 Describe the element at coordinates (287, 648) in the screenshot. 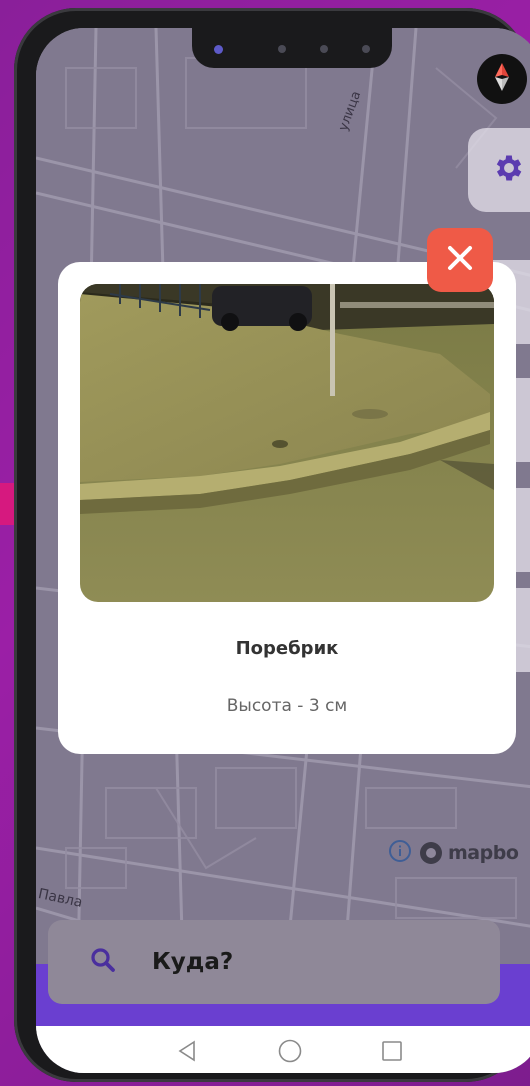

I see `modal-title: Поребрик` at that location.